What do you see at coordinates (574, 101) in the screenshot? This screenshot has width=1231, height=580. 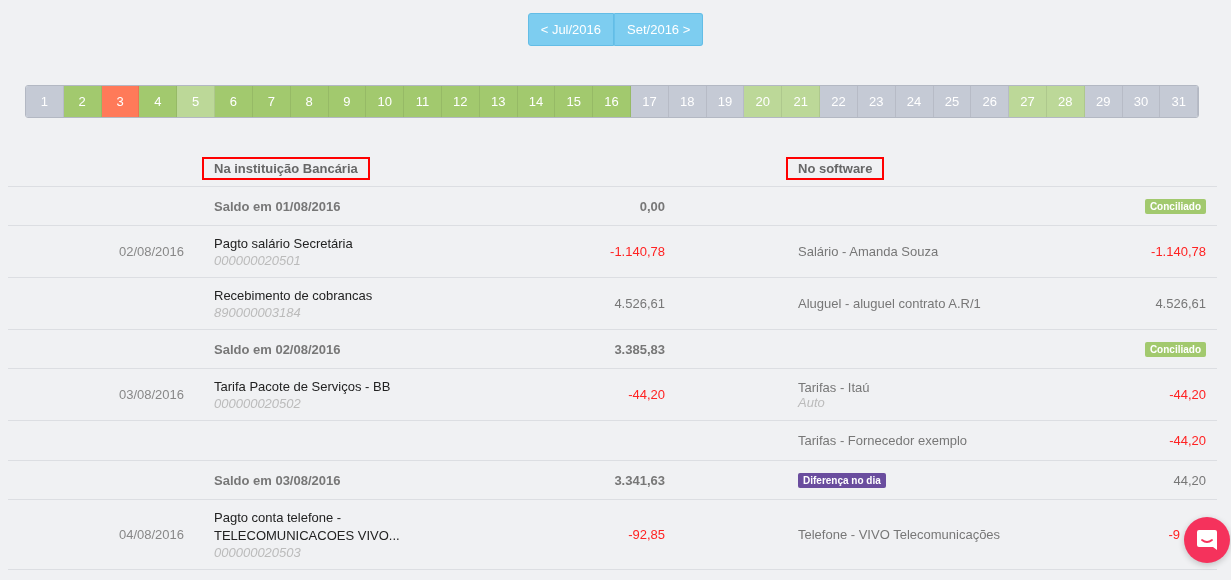 I see `day-cell: 15` at bounding box center [574, 101].